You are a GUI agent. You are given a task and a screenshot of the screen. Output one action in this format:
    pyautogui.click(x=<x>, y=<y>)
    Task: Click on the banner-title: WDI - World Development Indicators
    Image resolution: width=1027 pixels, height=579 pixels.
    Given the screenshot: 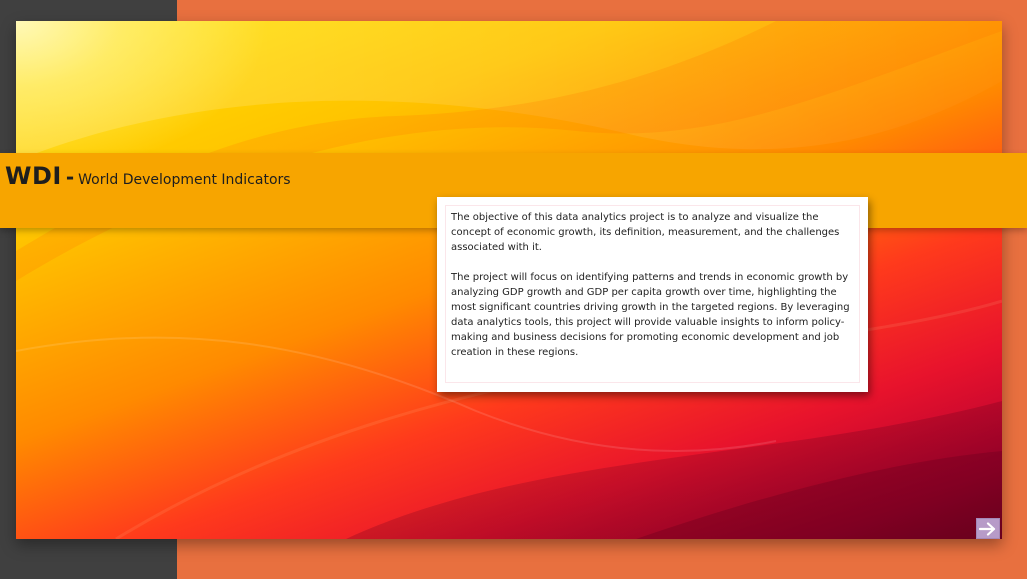 What is the action you would take?
    pyautogui.click(x=148, y=176)
    